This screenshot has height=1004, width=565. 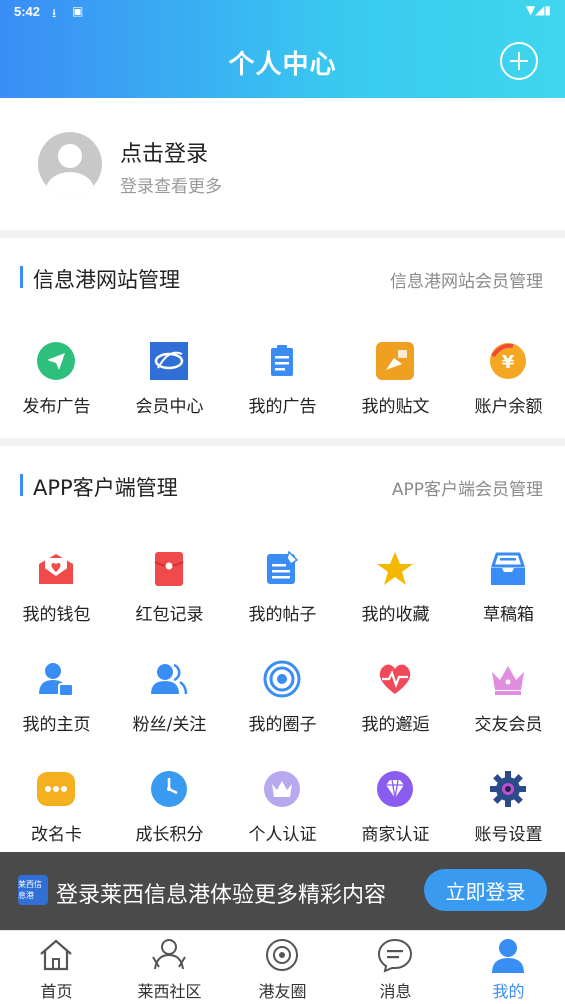 I want to click on grid-item-gear: 账号设置, so click(x=508, y=797).